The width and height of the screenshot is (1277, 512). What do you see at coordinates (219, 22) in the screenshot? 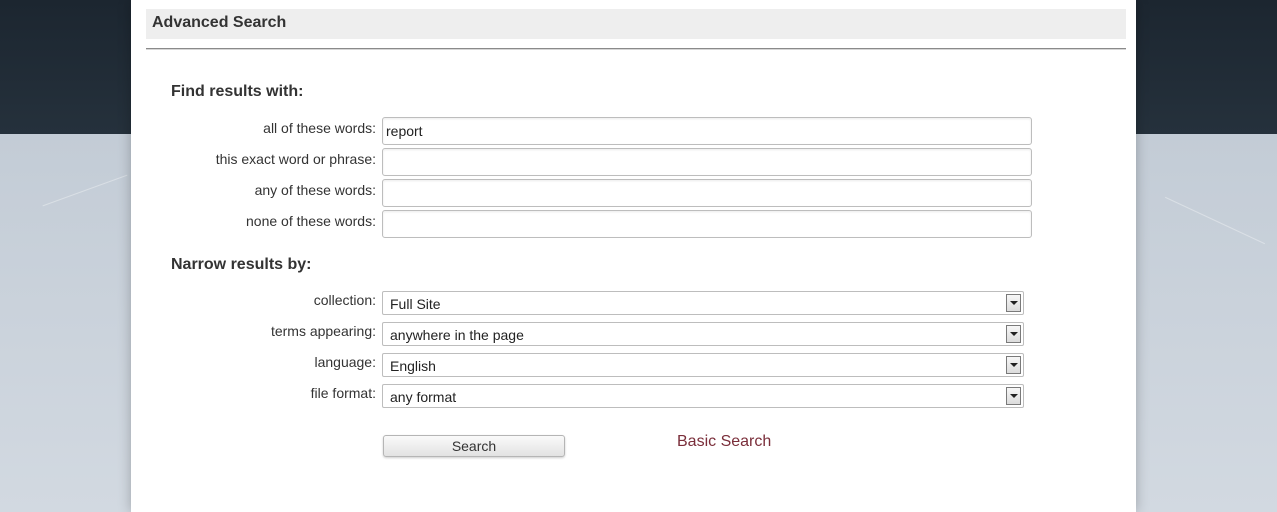
I see `page-title: Advanced Search` at bounding box center [219, 22].